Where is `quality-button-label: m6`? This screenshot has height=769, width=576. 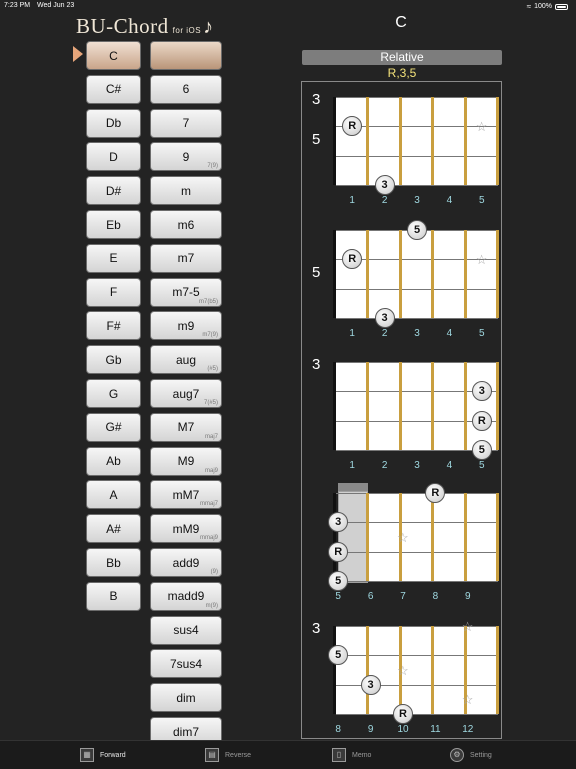
quality-button-label: m6 is located at coordinates (186, 224).